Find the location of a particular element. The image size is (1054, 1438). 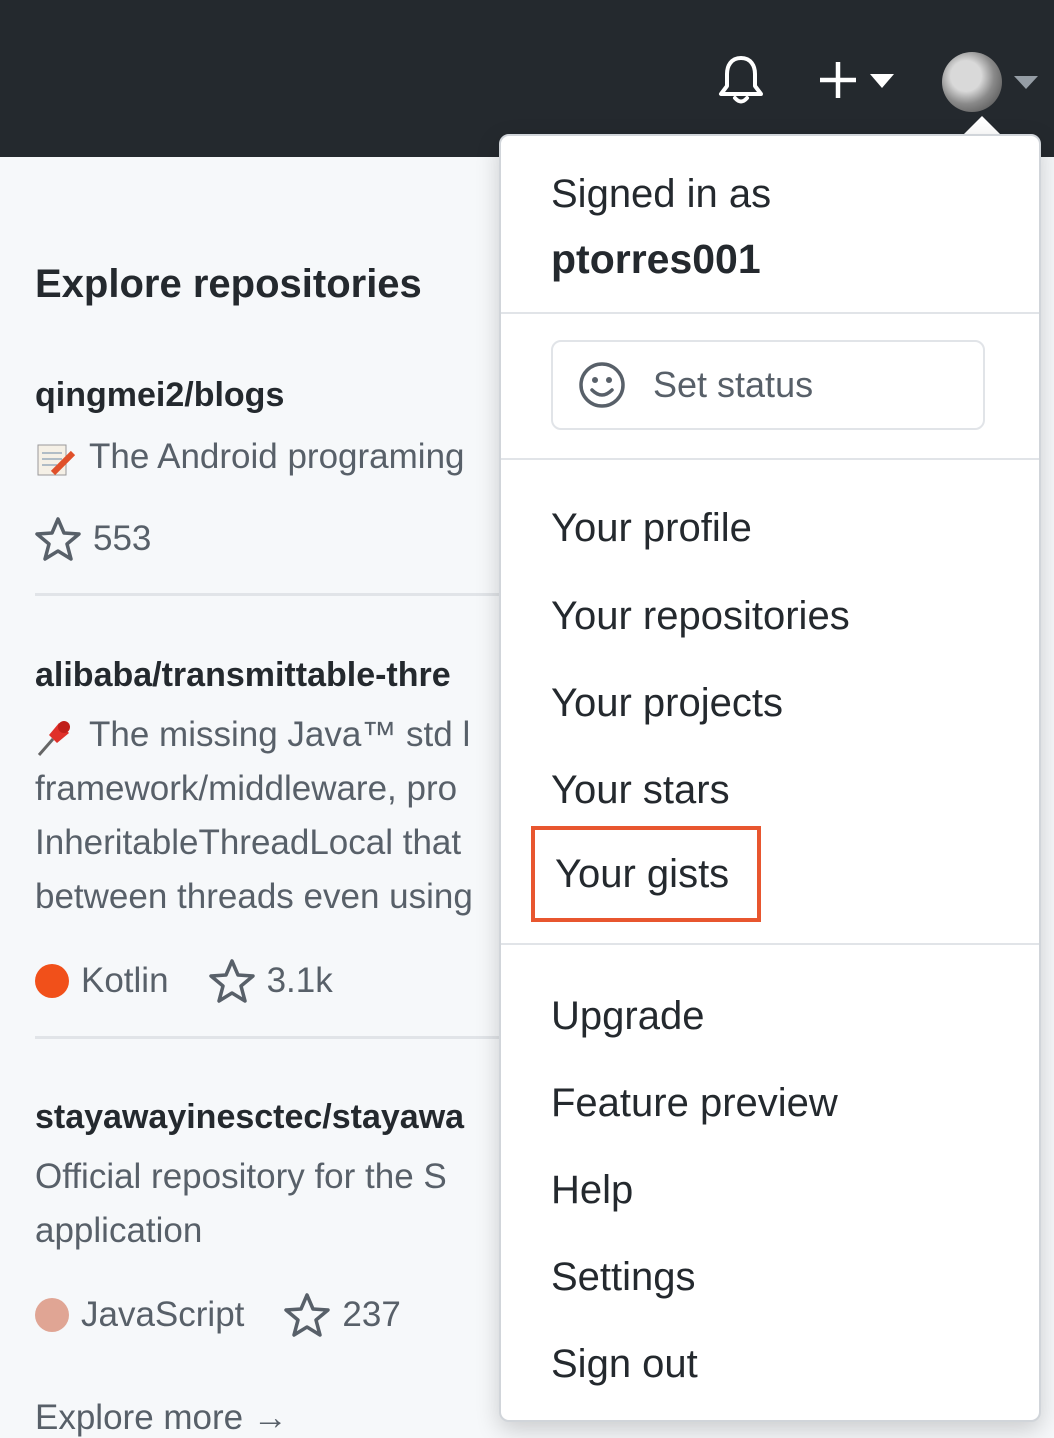

repo-name-link: qingmei2/blogs is located at coordinates (270, 395).